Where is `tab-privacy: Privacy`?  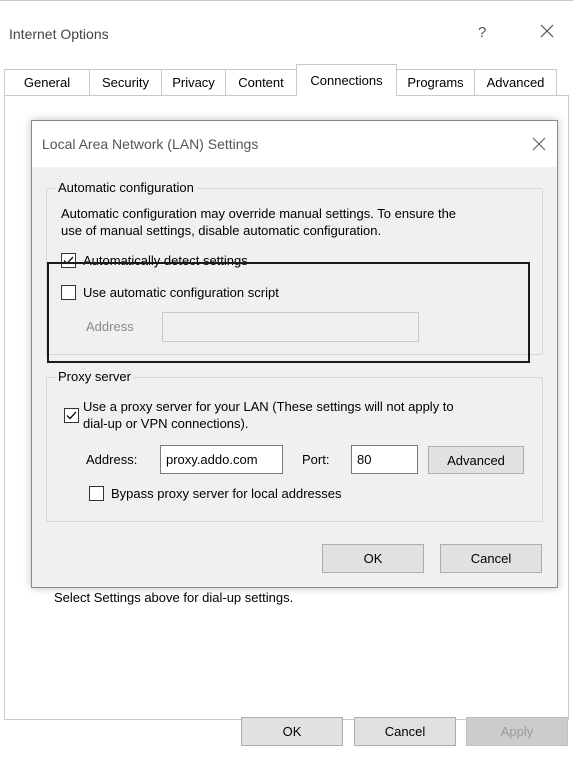
tab-privacy: Privacy is located at coordinates (193, 82).